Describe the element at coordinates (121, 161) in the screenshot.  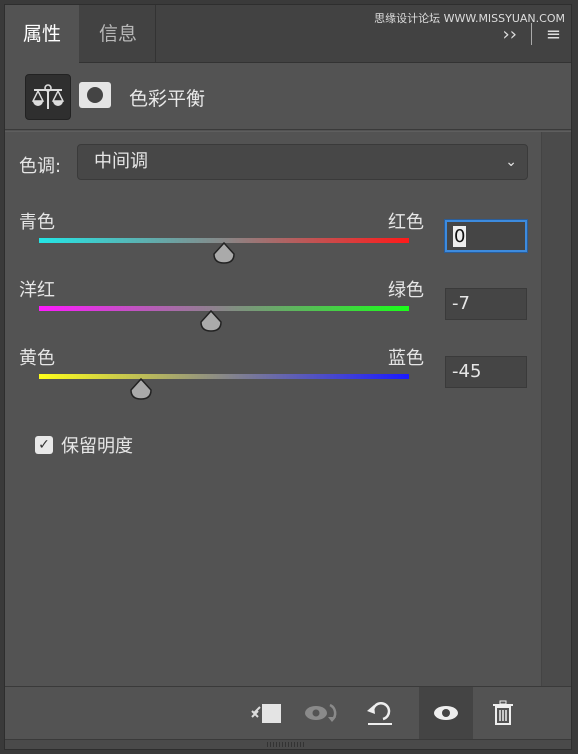
I see `tone-value: 中间调` at that location.